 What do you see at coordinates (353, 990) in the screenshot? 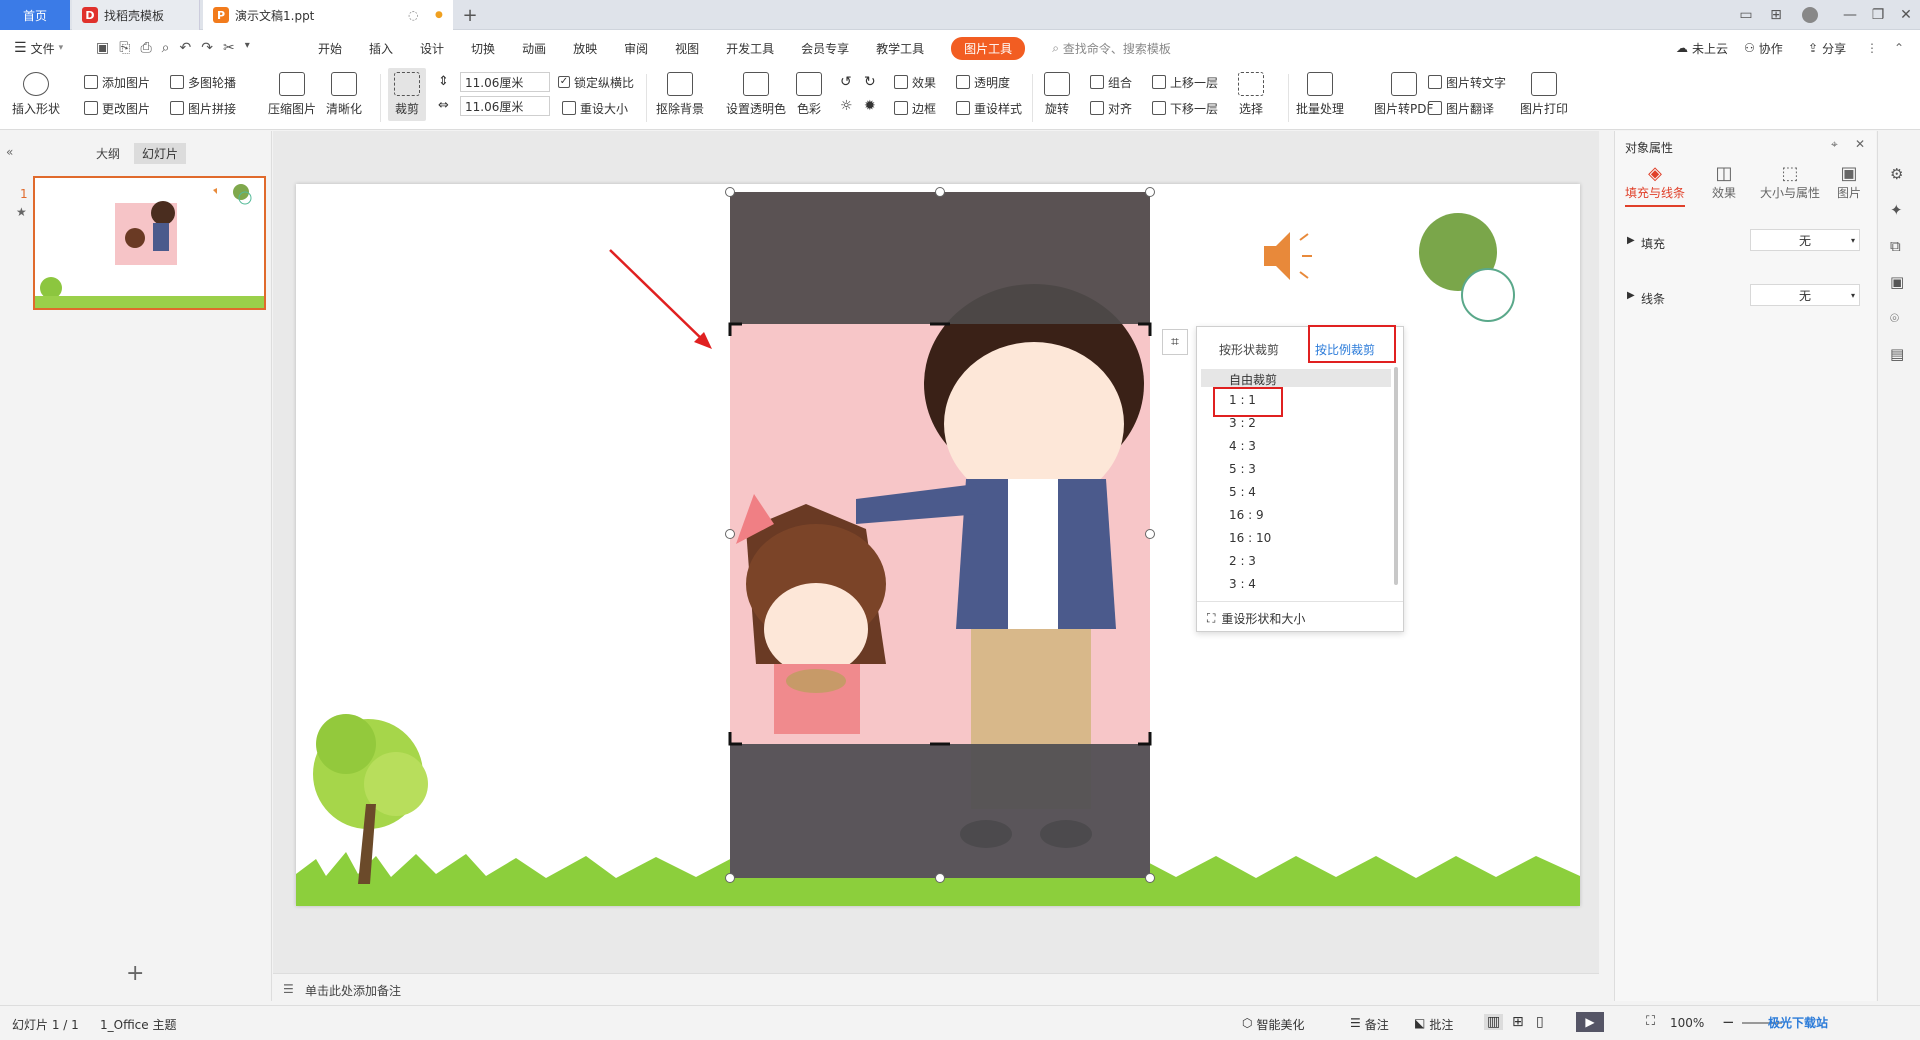
I see `notes-placeholder: 单击此处添加备注` at bounding box center [353, 990].